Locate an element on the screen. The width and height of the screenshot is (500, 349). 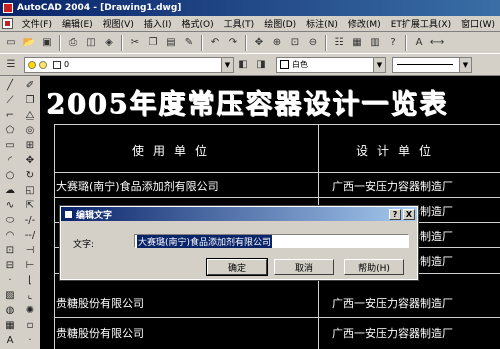
multiline-text-icon: A is located at coordinates (10, 340).